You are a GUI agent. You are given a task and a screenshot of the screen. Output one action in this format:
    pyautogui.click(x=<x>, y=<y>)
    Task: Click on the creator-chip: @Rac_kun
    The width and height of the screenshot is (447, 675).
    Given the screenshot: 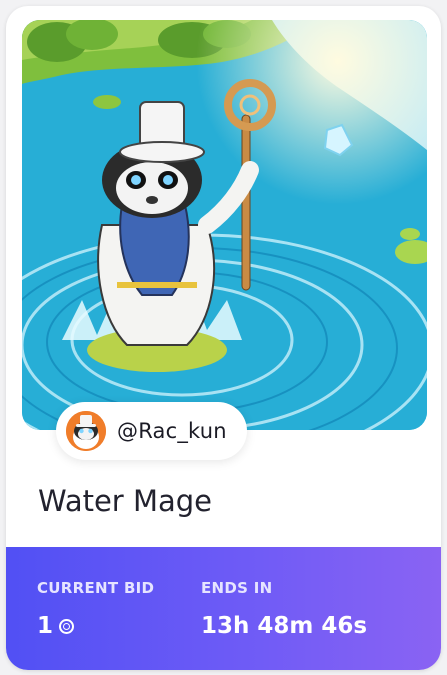 What is the action you would take?
    pyautogui.click(x=151, y=431)
    